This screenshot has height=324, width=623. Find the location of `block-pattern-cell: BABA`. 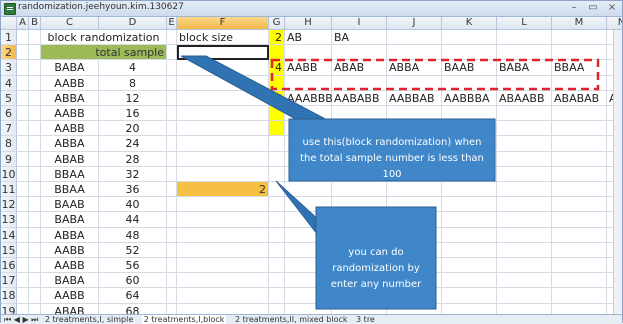

block-pattern-cell: BABA is located at coordinates (524, 68).